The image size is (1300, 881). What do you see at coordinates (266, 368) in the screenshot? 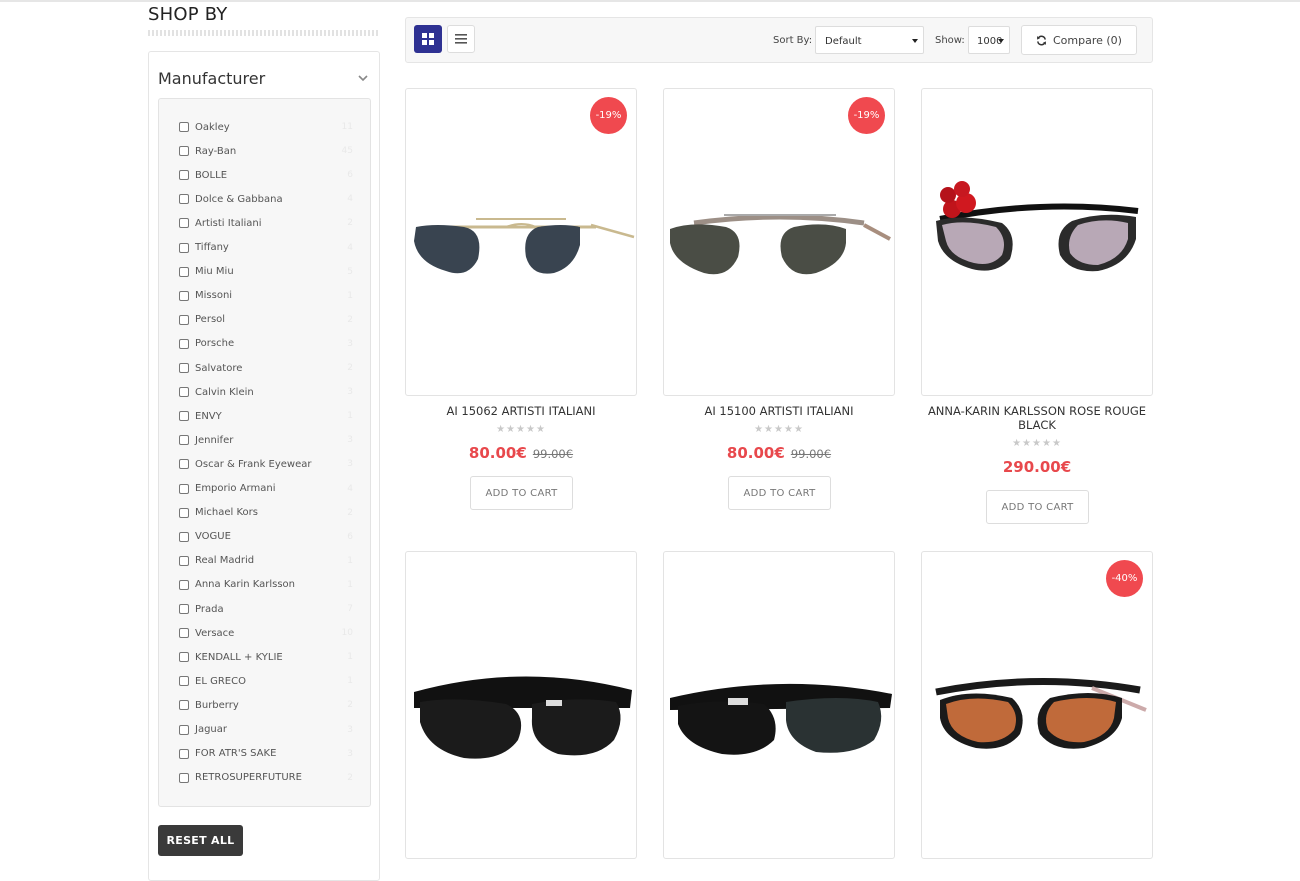
I see `manufacturer-option: Salvatore 2` at bounding box center [266, 368].